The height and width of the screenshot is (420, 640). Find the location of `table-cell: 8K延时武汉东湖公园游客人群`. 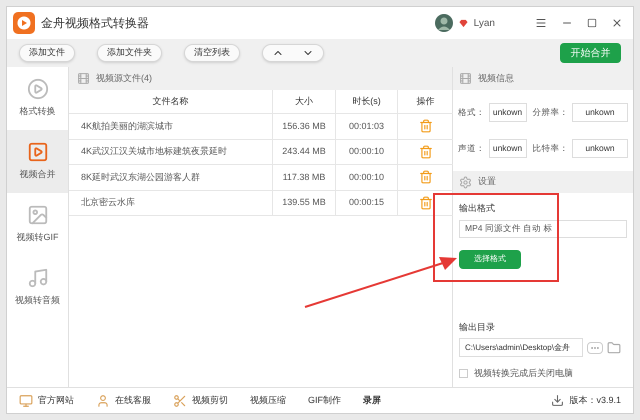

table-cell: 8K延时武汉东湖公园游客人群 is located at coordinates (171, 177).